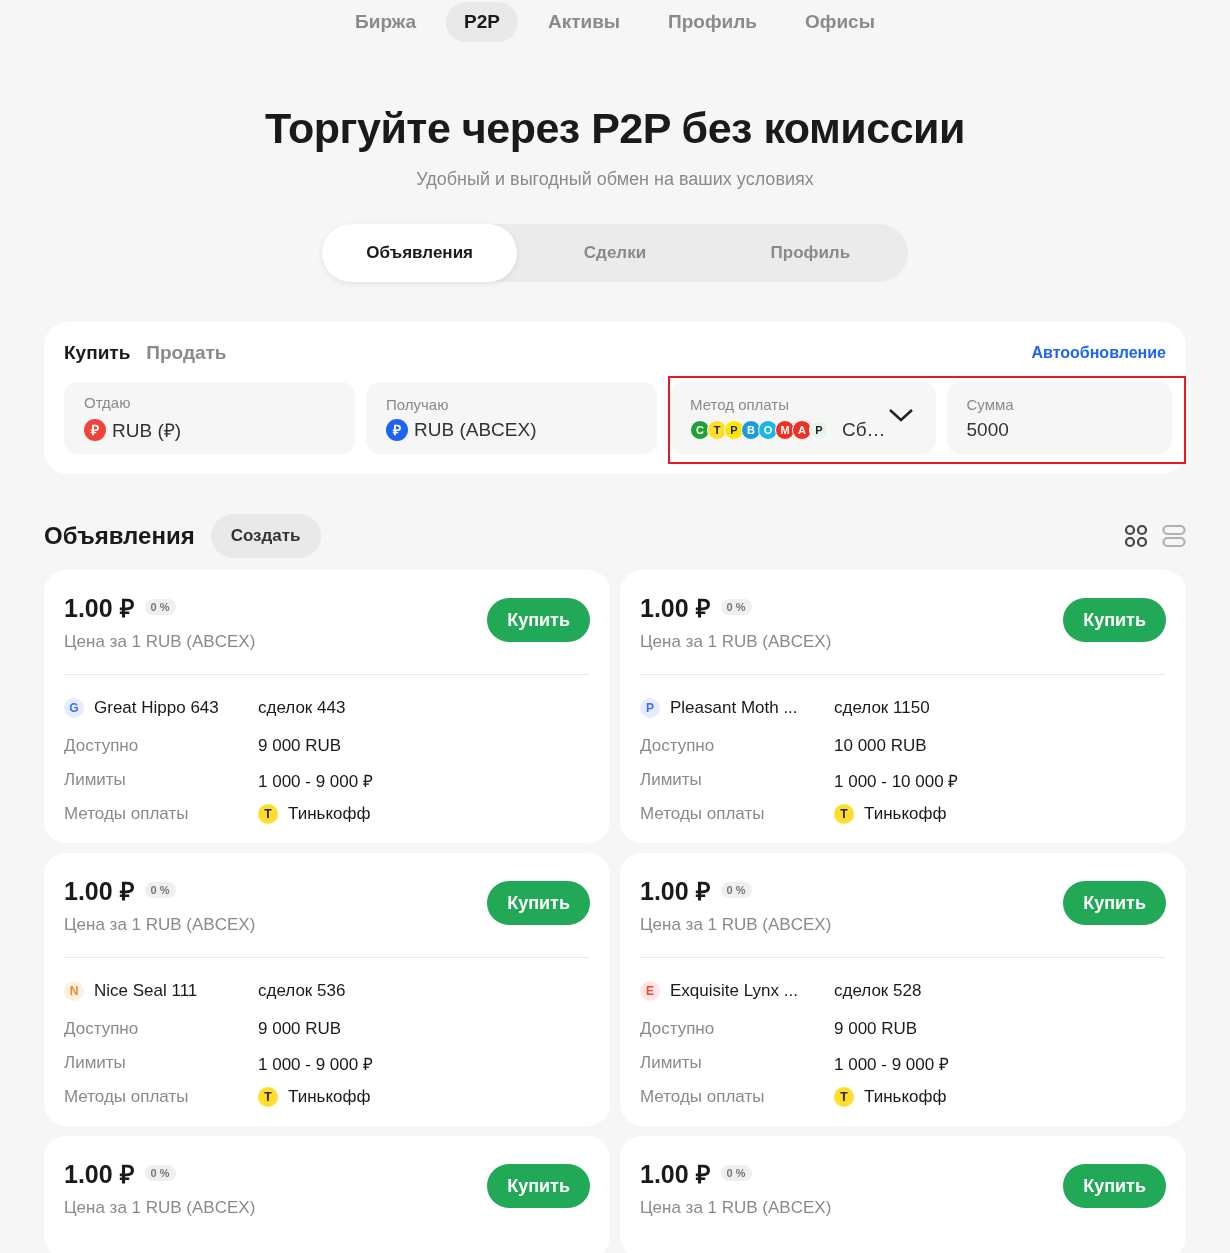  What do you see at coordinates (615, 253) in the screenshot?
I see `segment-tab: Сделки` at bounding box center [615, 253].